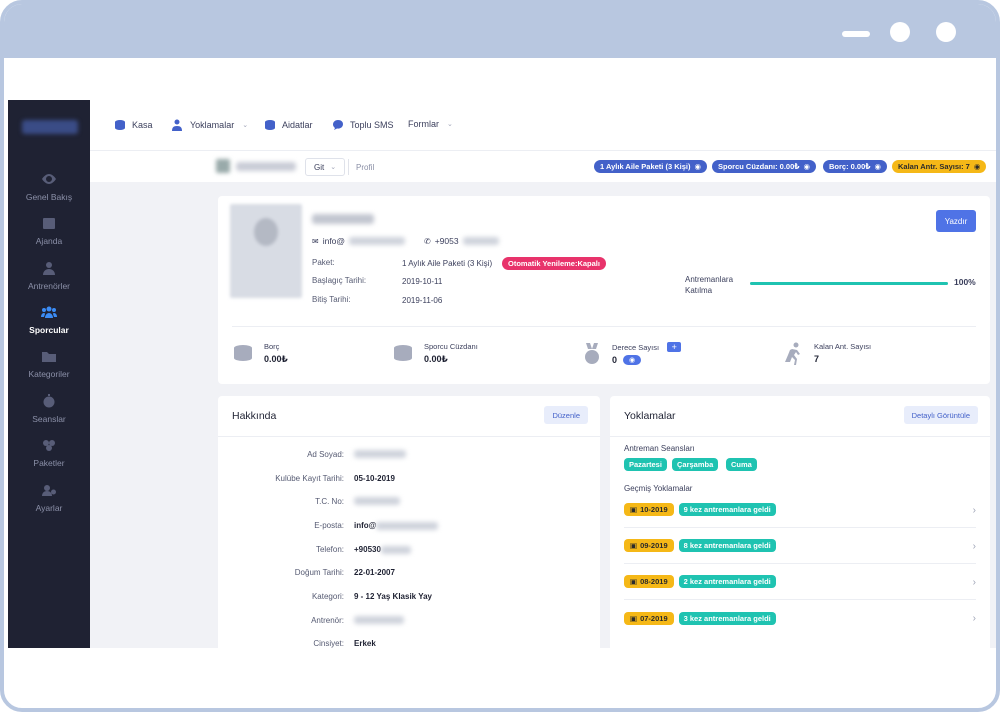  What do you see at coordinates (674, 347) in the screenshot?
I see `add-degree-button: +` at bounding box center [674, 347].